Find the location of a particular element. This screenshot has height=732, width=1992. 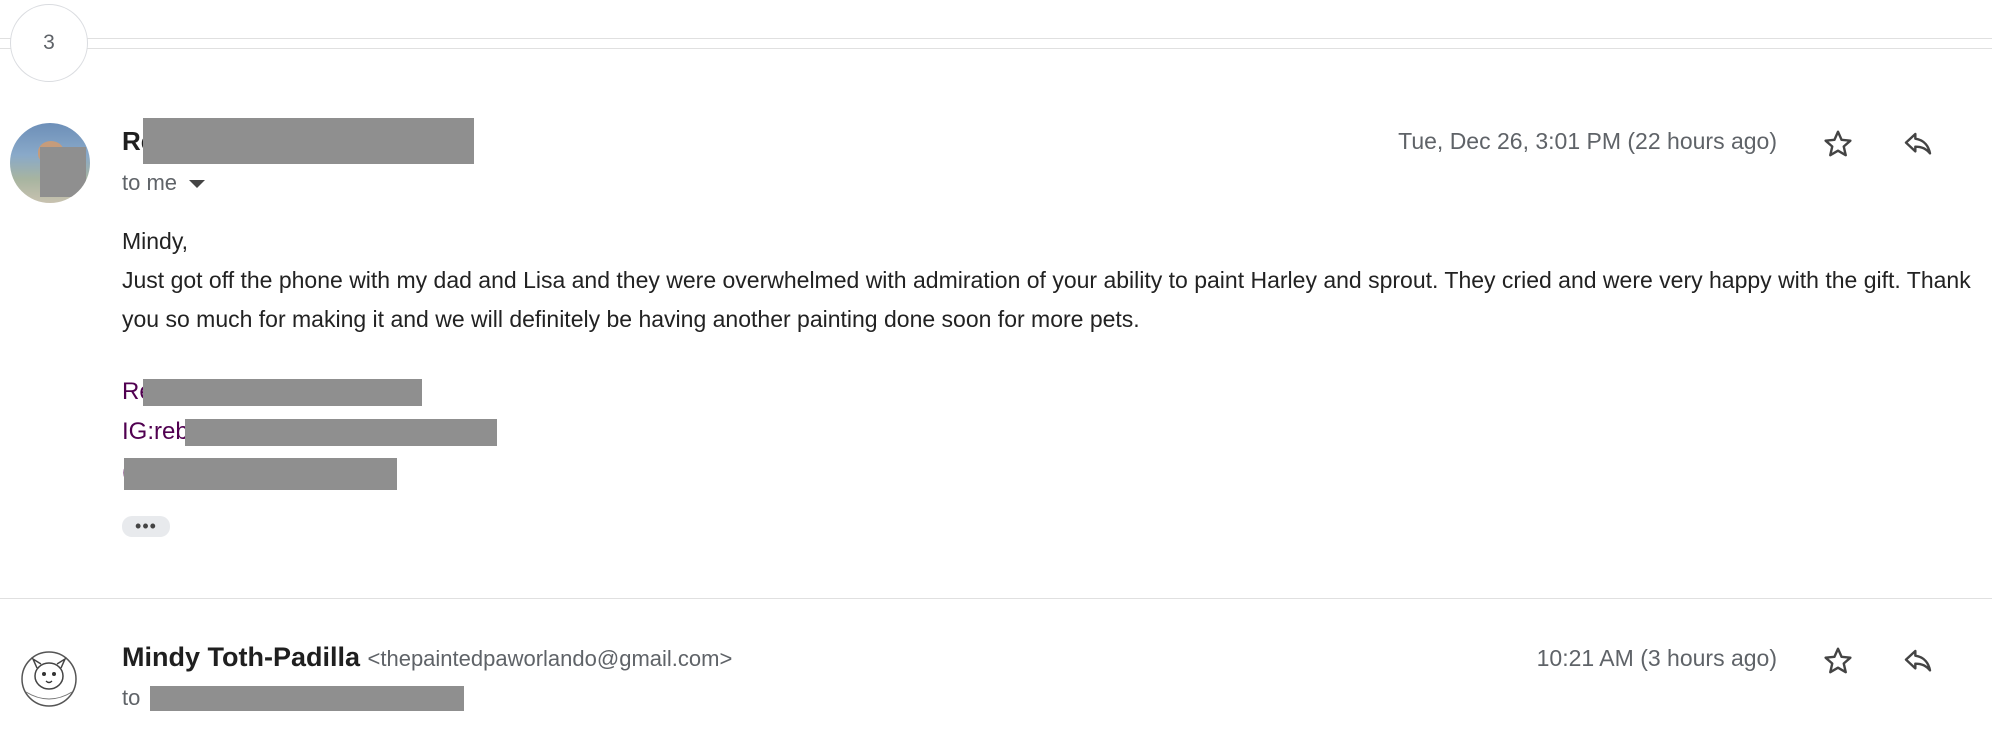

show-trimmed-content-button: ••• is located at coordinates (146, 526).